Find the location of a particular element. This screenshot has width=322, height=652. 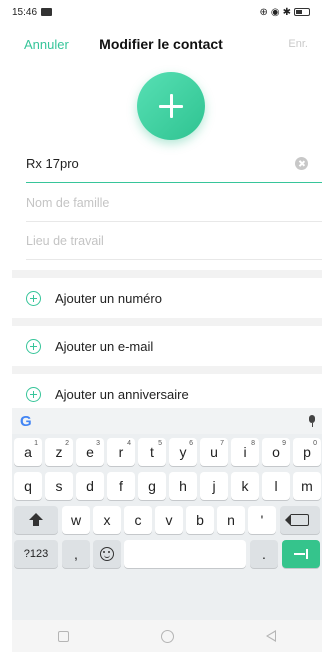

recent-apps-icon is located at coordinates (63, 636).